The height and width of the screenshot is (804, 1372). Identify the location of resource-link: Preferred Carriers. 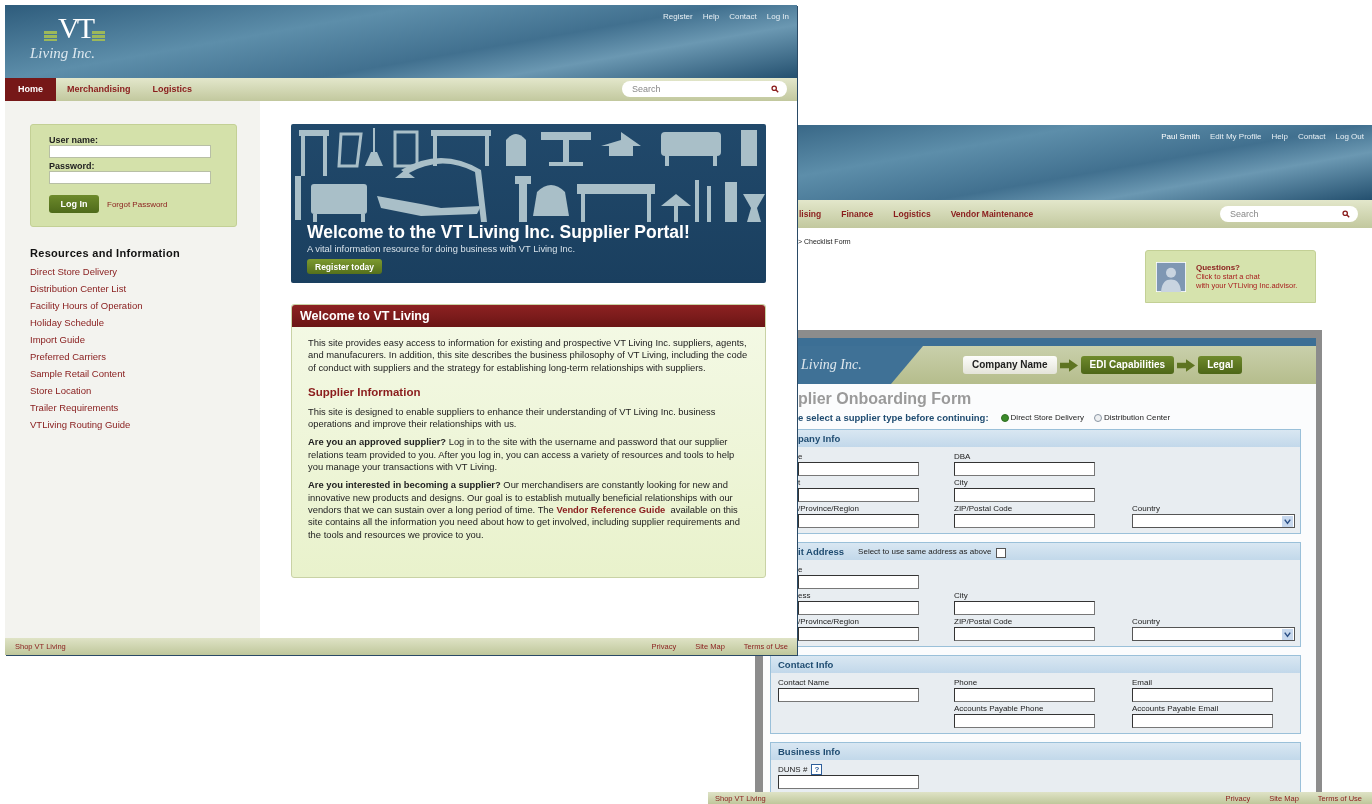
(145, 356).